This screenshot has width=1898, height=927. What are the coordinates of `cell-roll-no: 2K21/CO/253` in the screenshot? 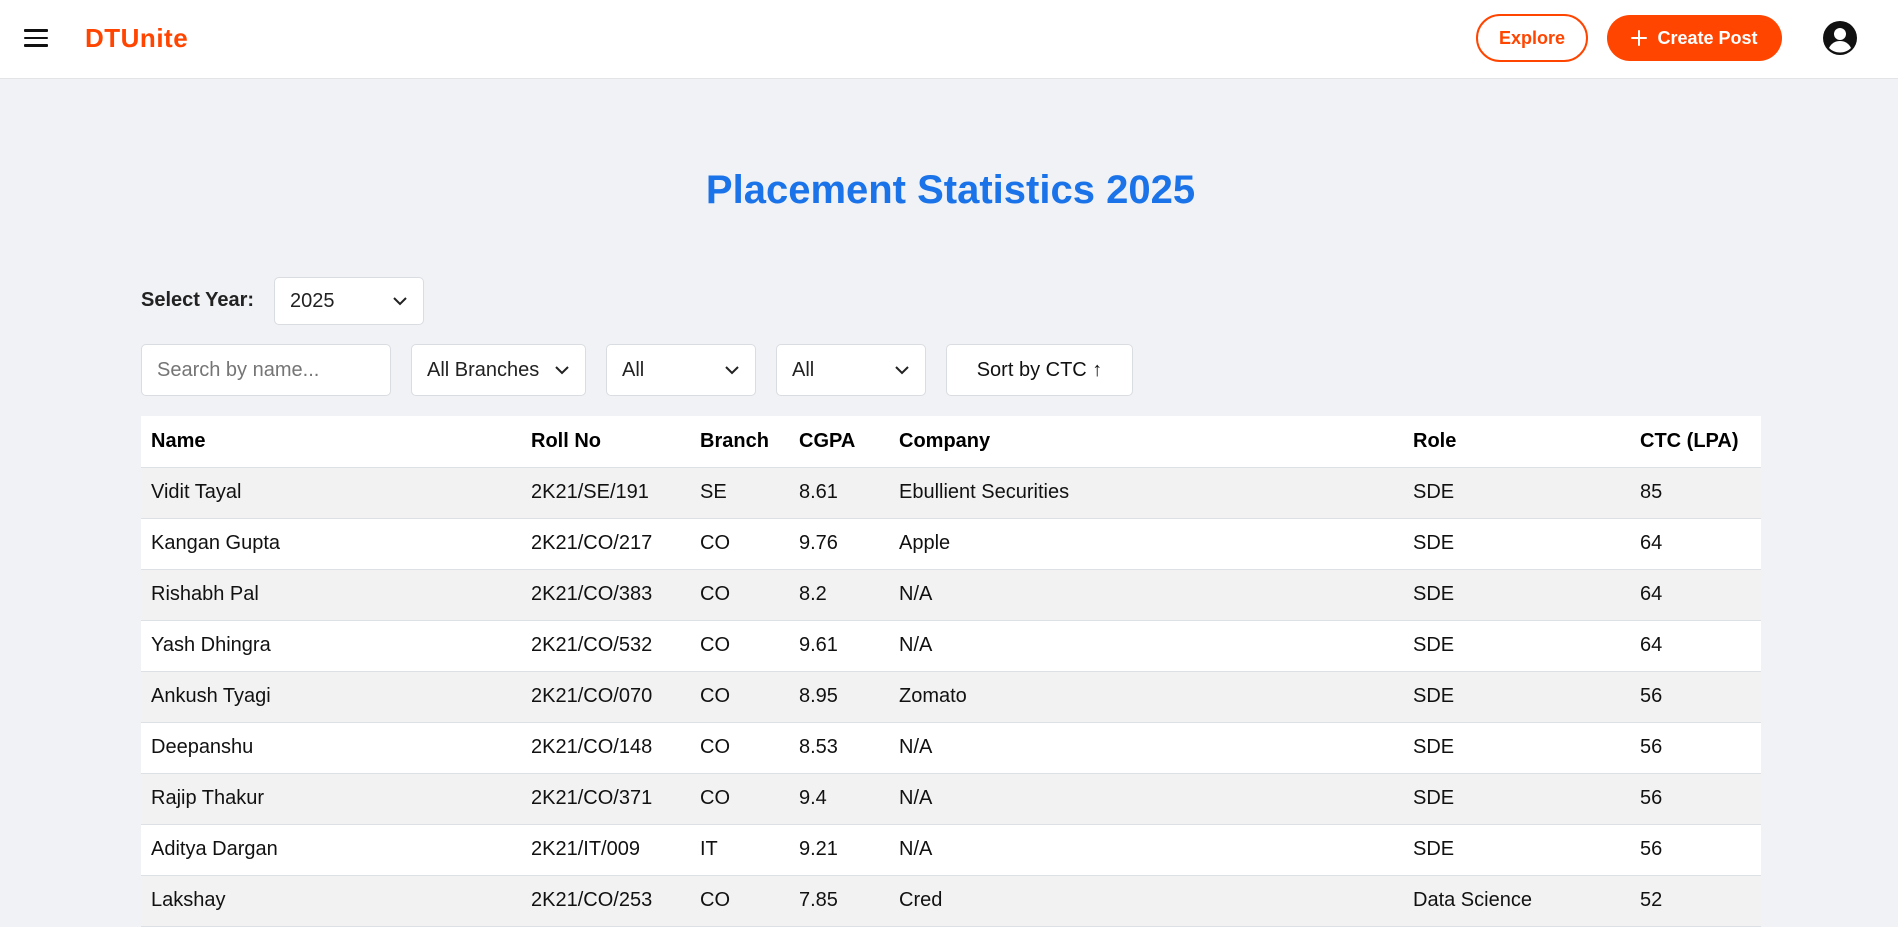 It's located at (605, 901).